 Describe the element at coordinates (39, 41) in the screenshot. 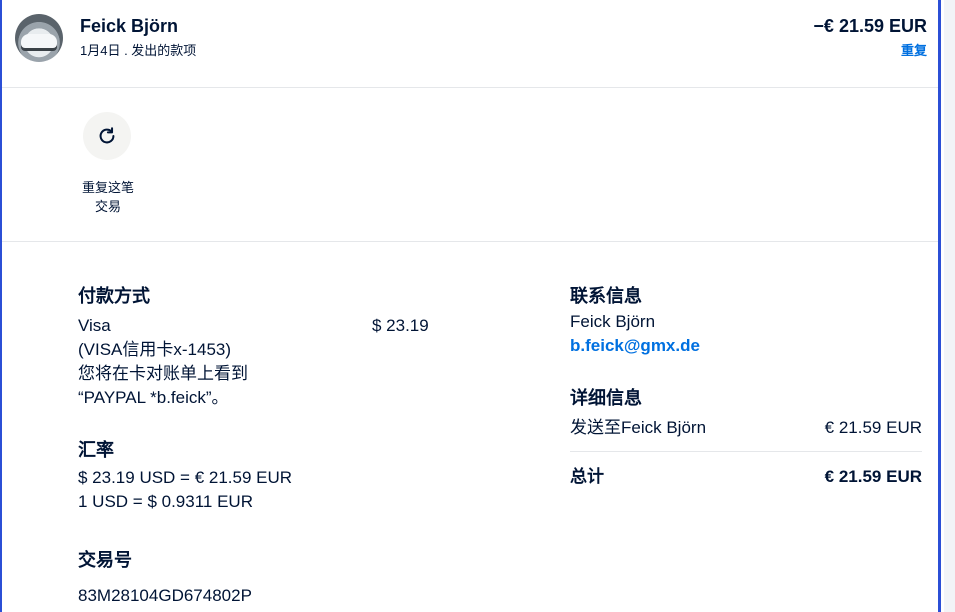

I see `car-image` at that location.